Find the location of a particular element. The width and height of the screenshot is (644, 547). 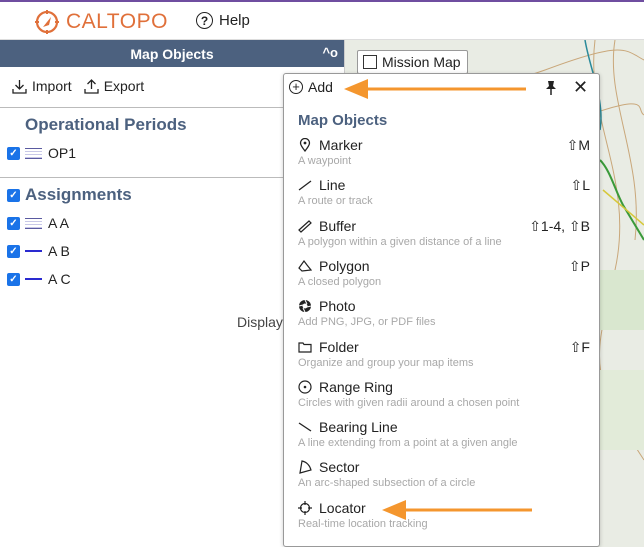

sidebar-header: Map Objects ^o is located at coordinates (172, 53).